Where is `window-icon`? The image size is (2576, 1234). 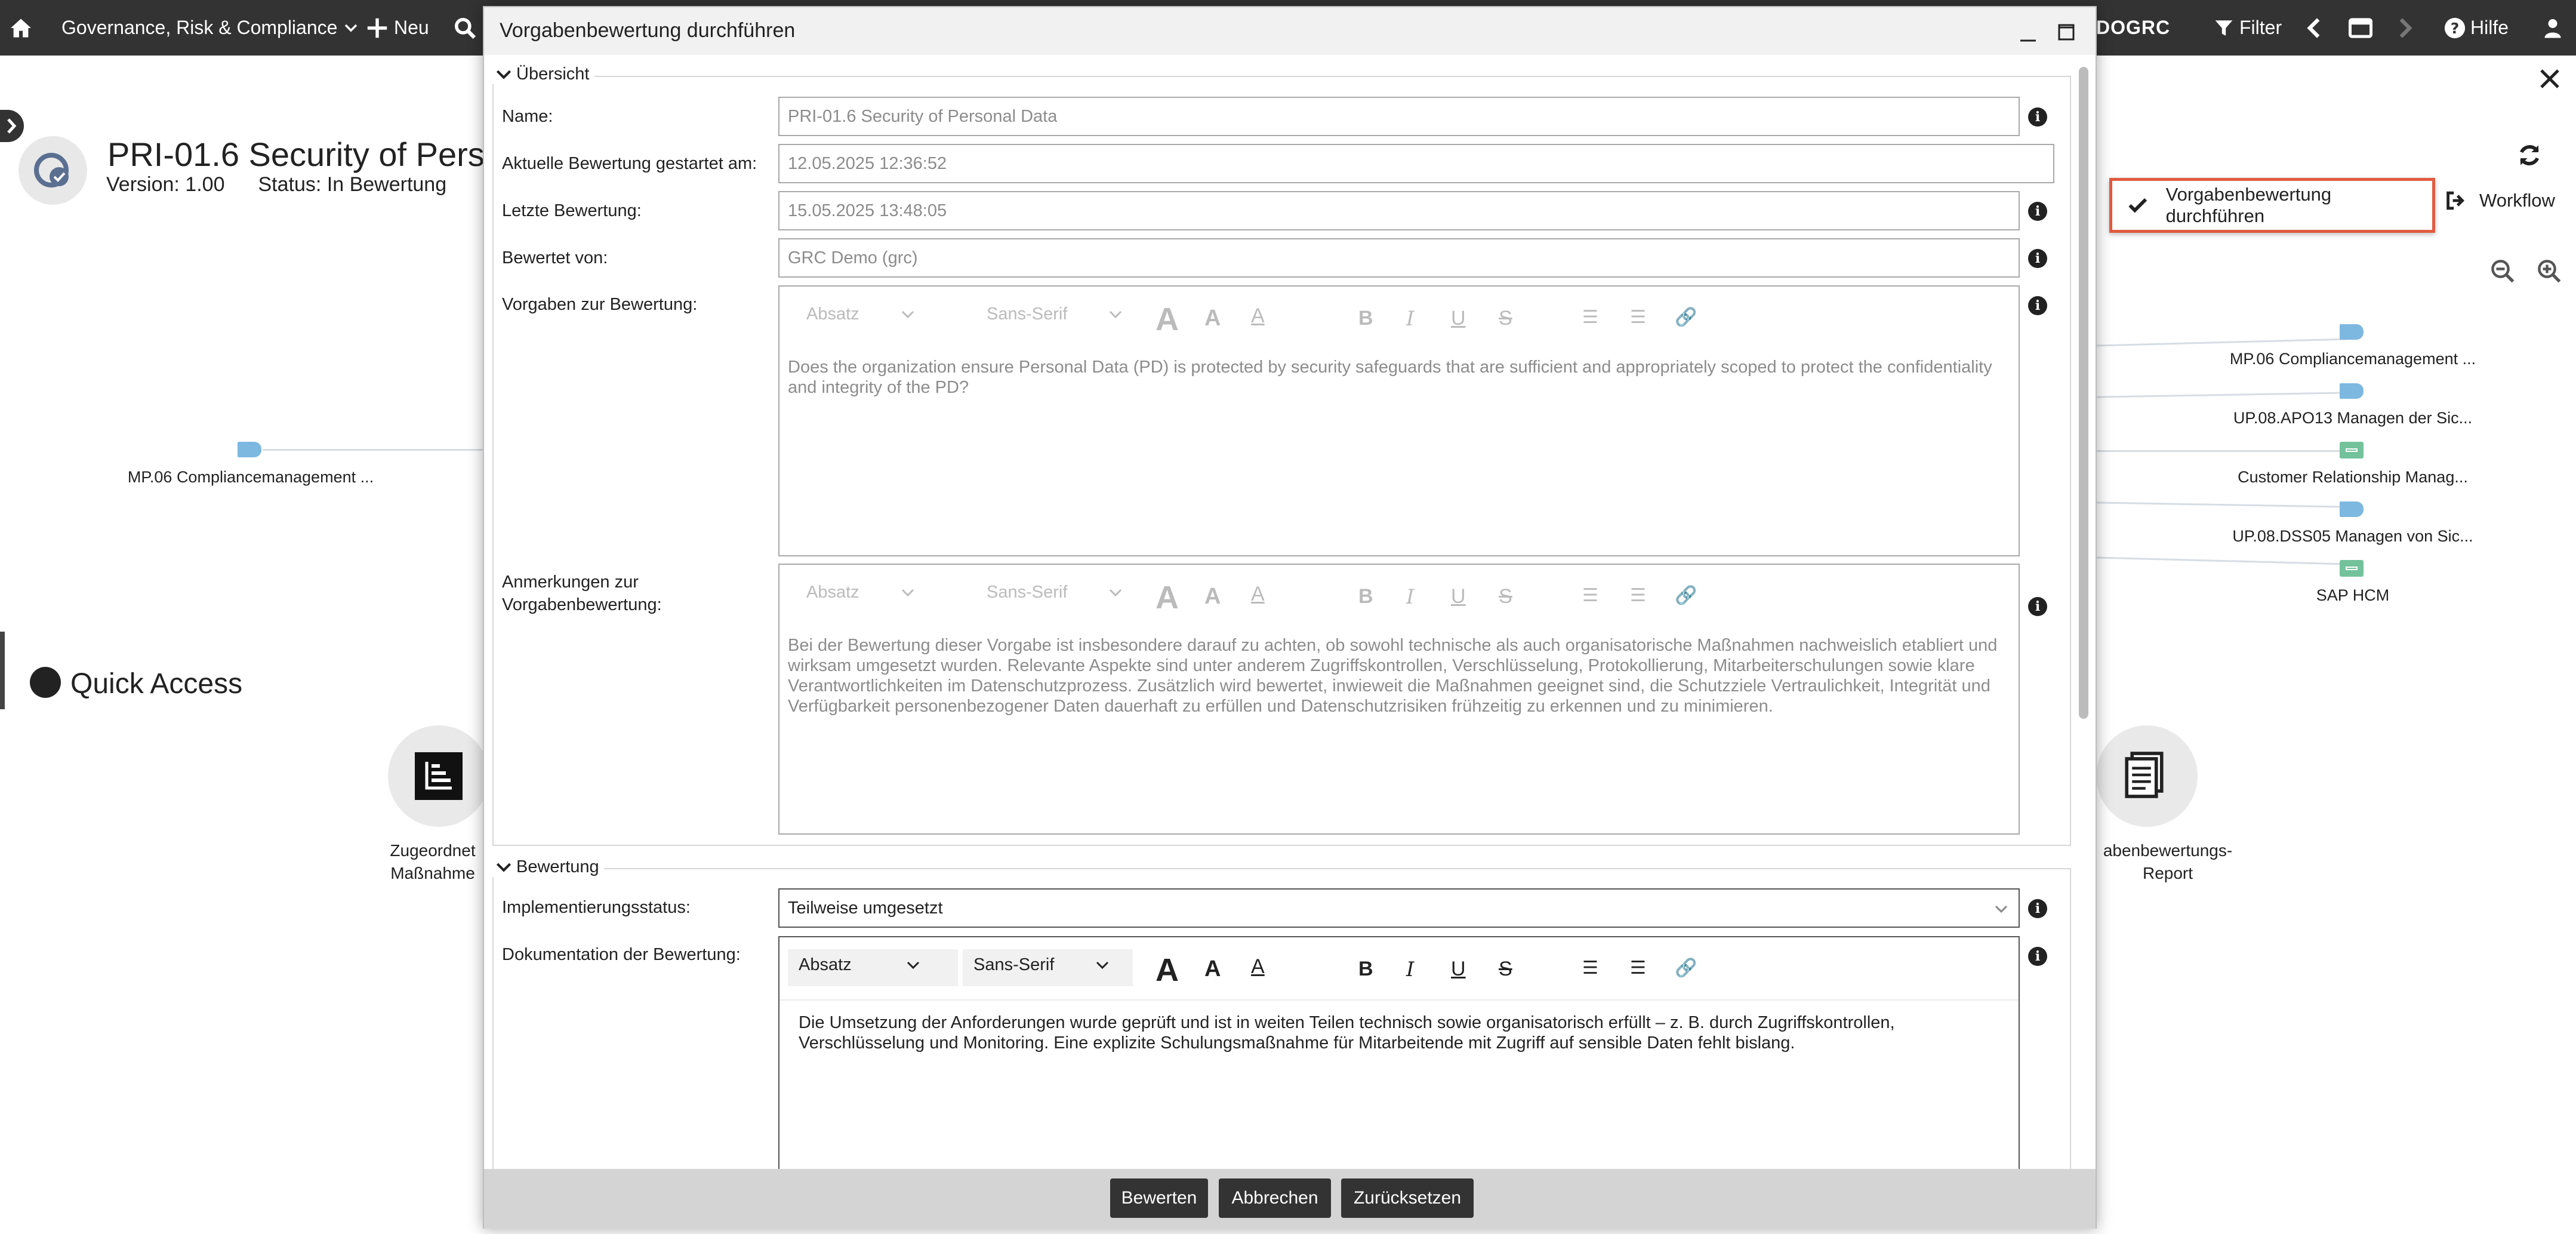 window-icon is located at coordinates (2360, 28).